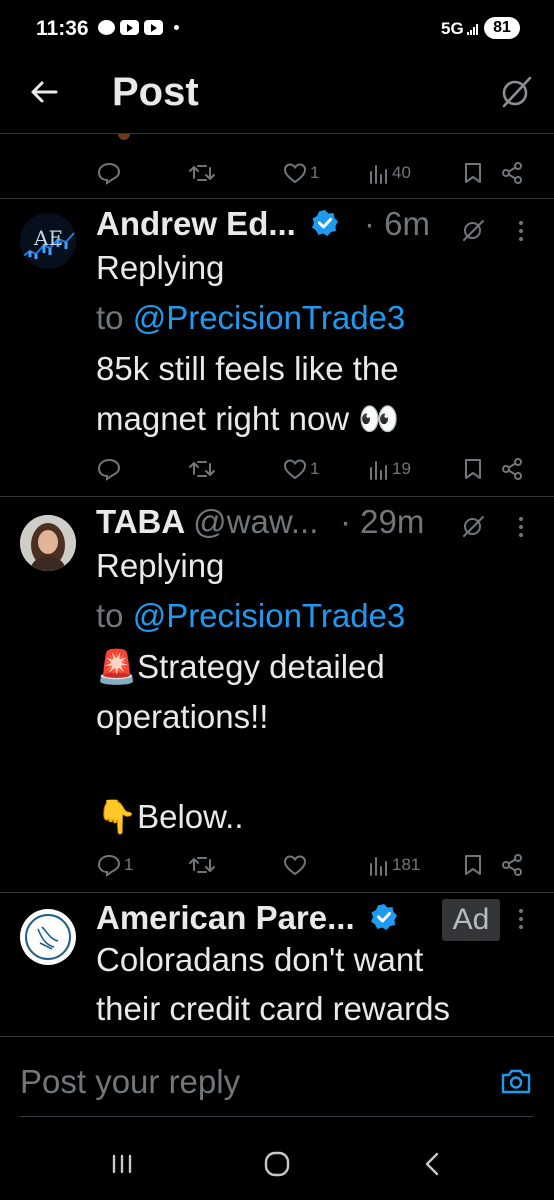 The image size is (554, 1200). I want to click on page-title: Post, so click(155, 92).